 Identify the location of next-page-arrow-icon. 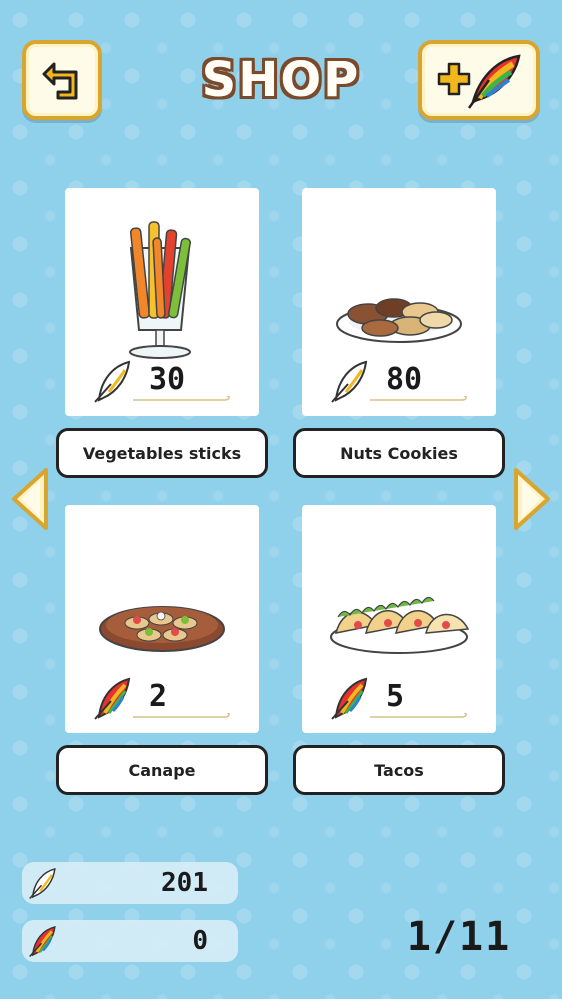
(532, 499).